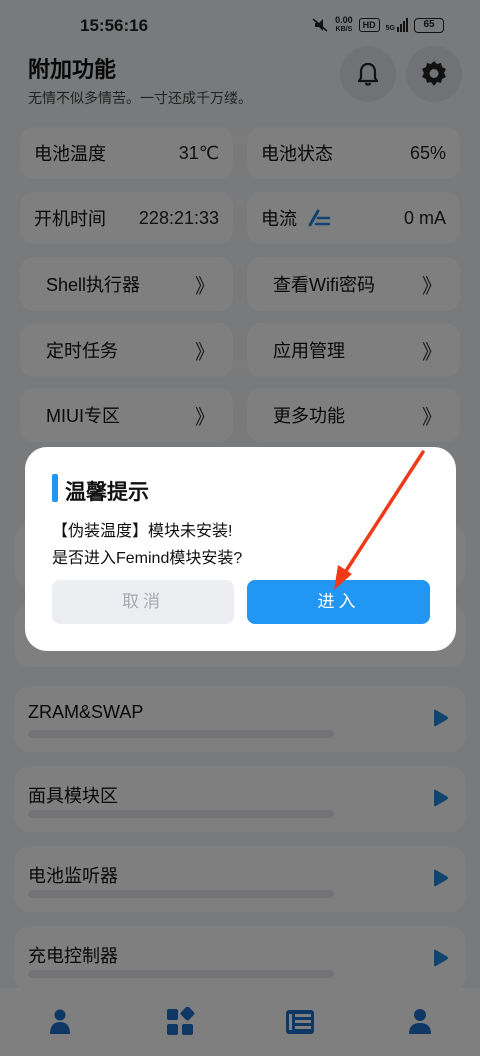  Describe the element at coordinates (142, 531) in the screenshot. I see `dialog-message-line1: 【伪装温度】模块未安装!` at that location.